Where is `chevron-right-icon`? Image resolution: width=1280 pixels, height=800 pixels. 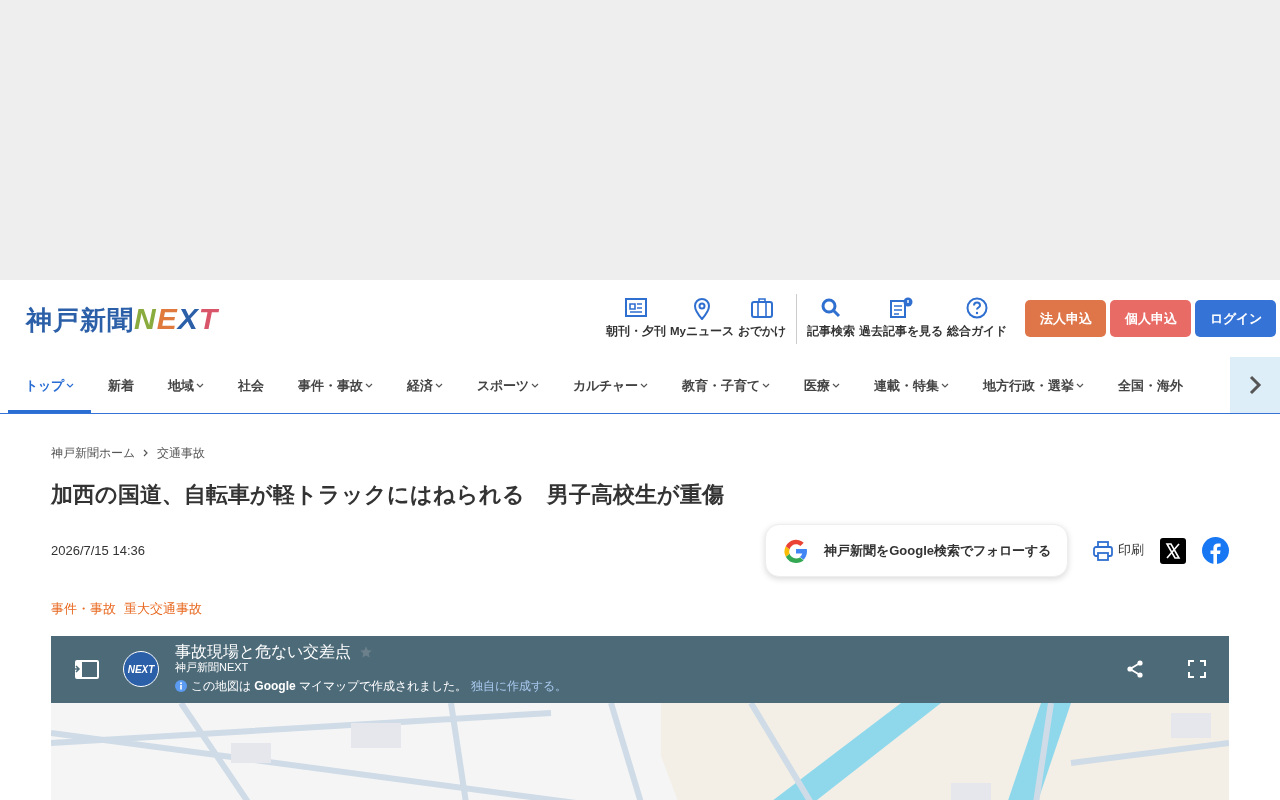
chevron-right-icon is located at coordinates (1255, 385).